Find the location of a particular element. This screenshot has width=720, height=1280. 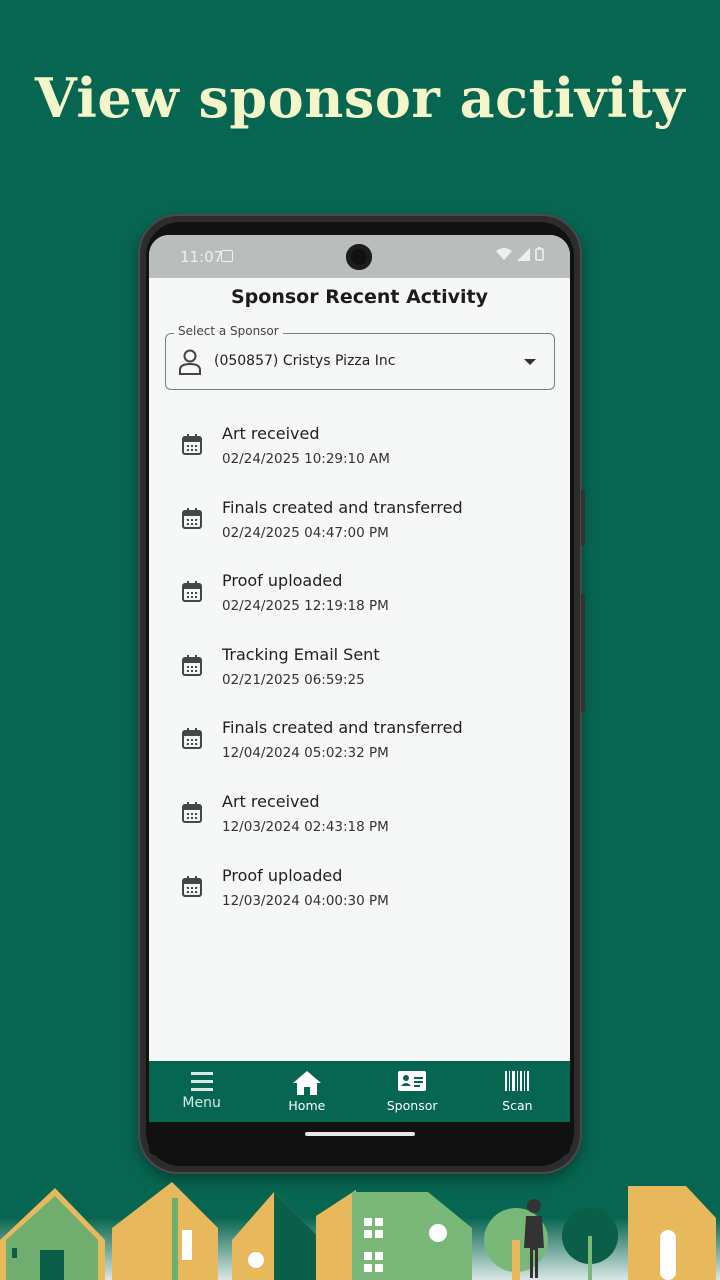

nav-scan-label: Scan is located at coordinates (517, 1105).